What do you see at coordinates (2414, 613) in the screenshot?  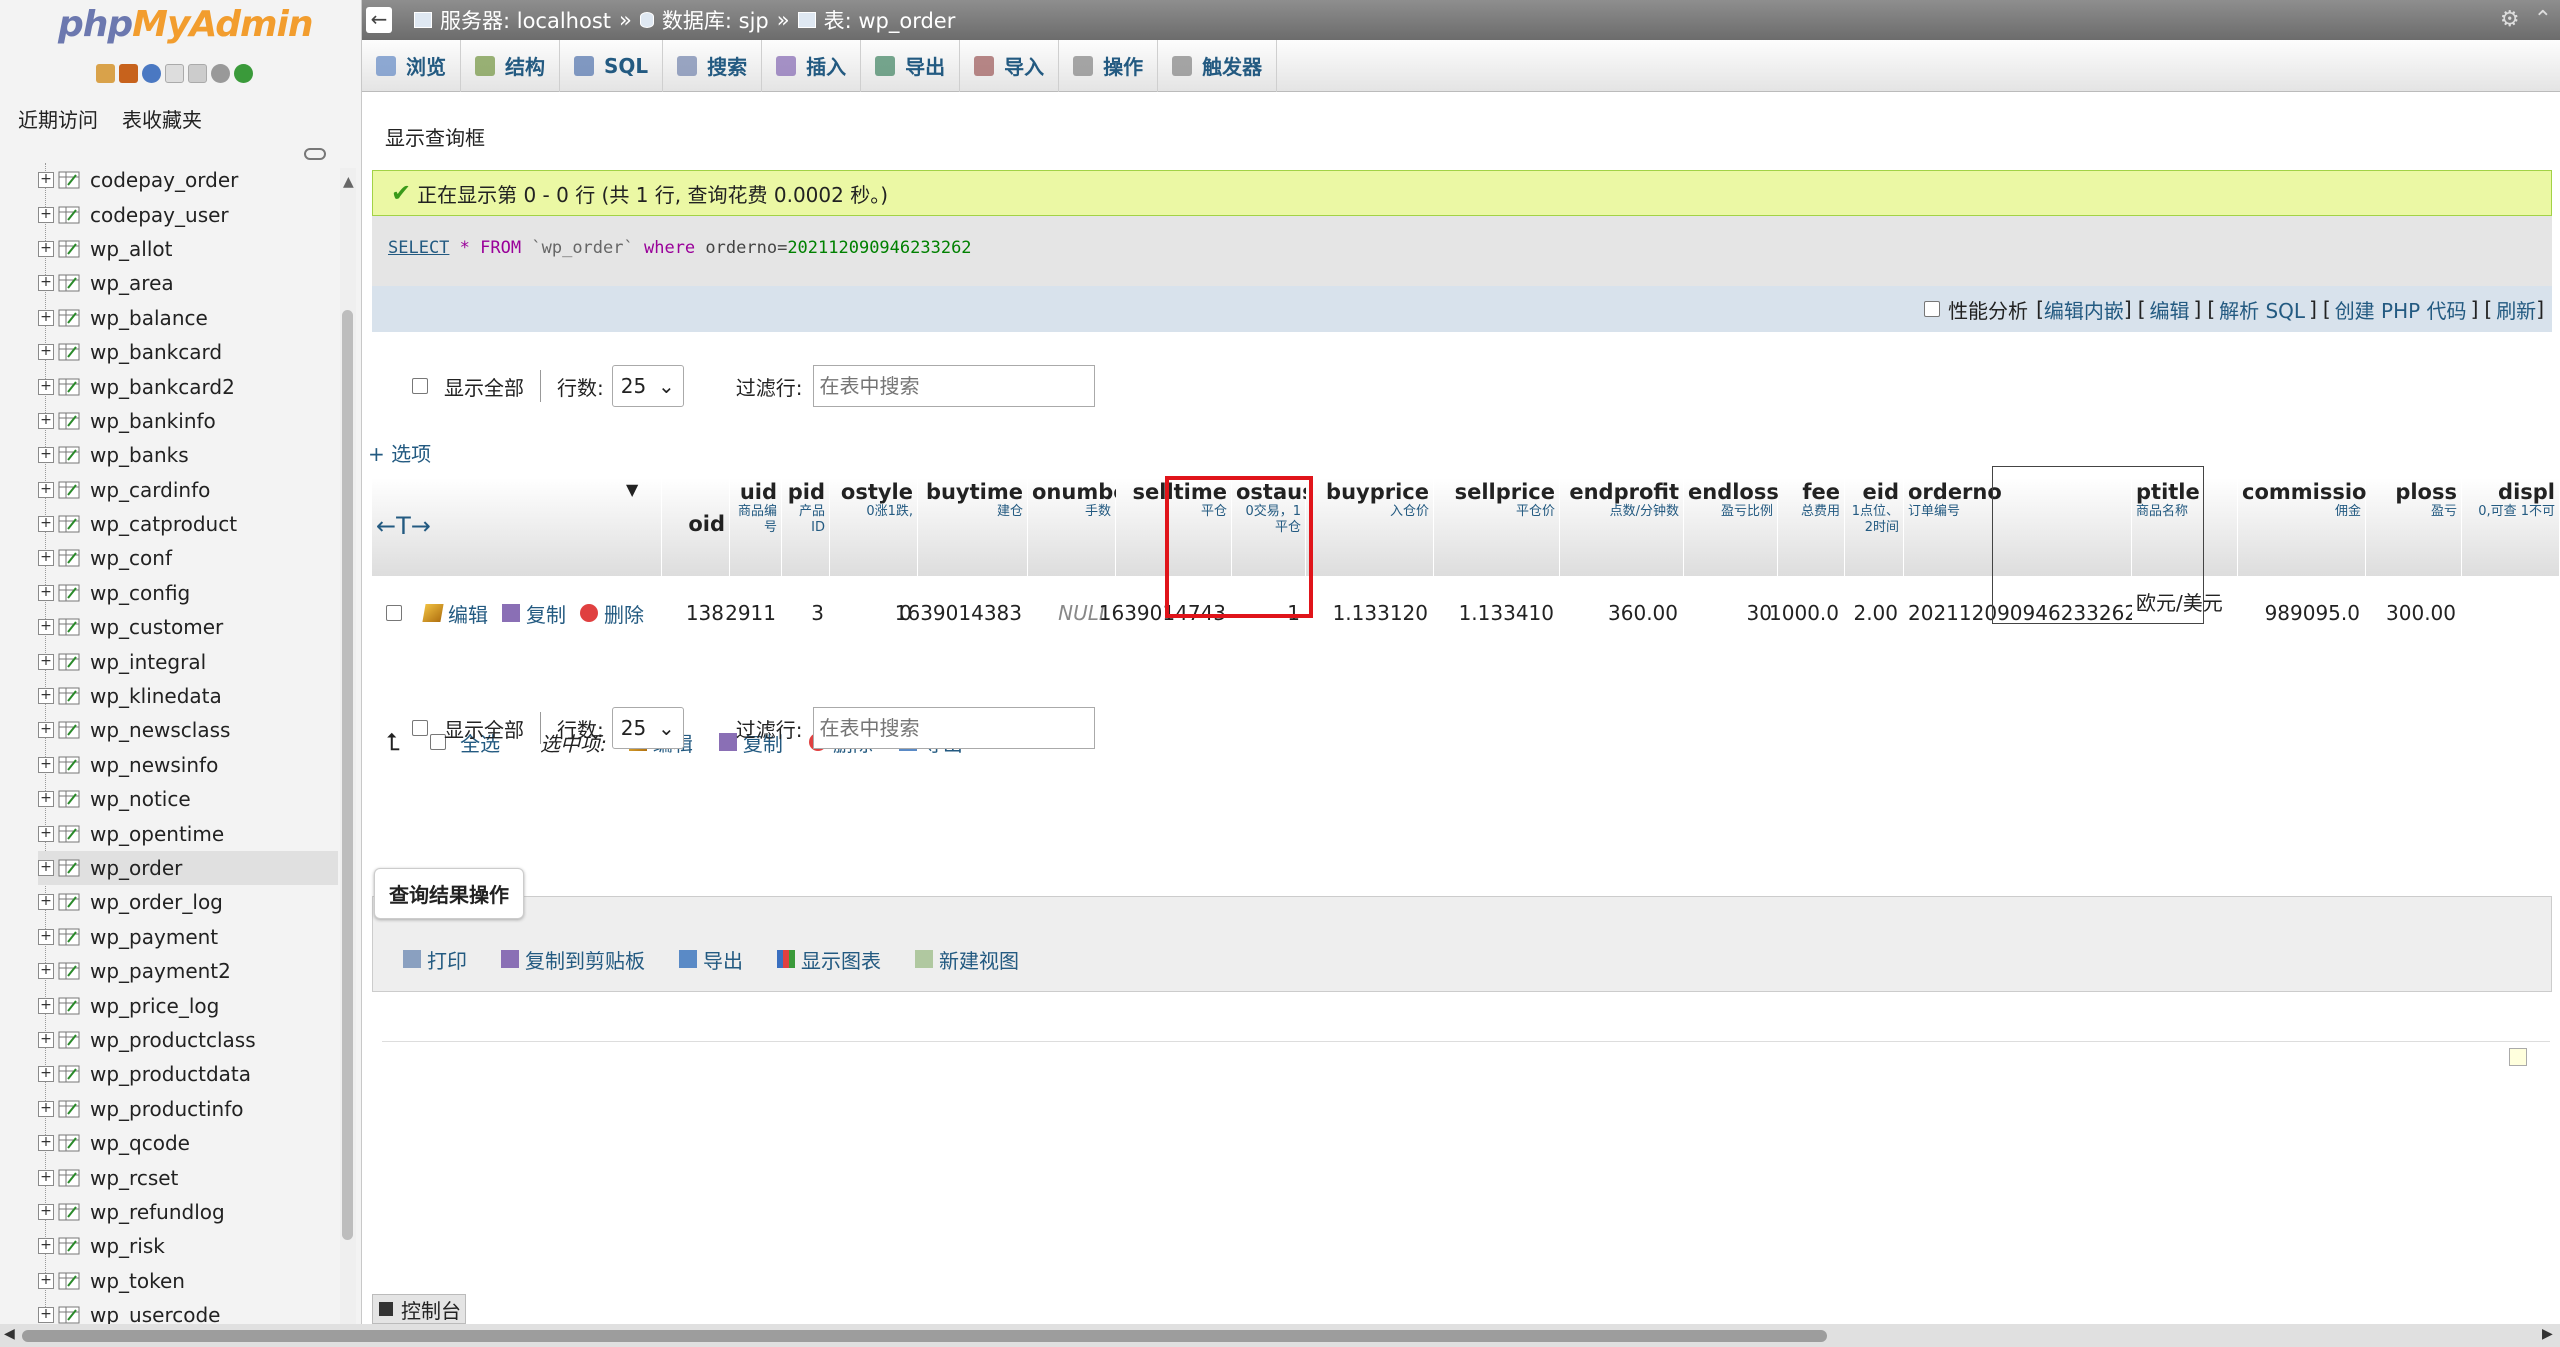 I see `table-cell-ploss: 300.00` at bounding box center [2414, 613].